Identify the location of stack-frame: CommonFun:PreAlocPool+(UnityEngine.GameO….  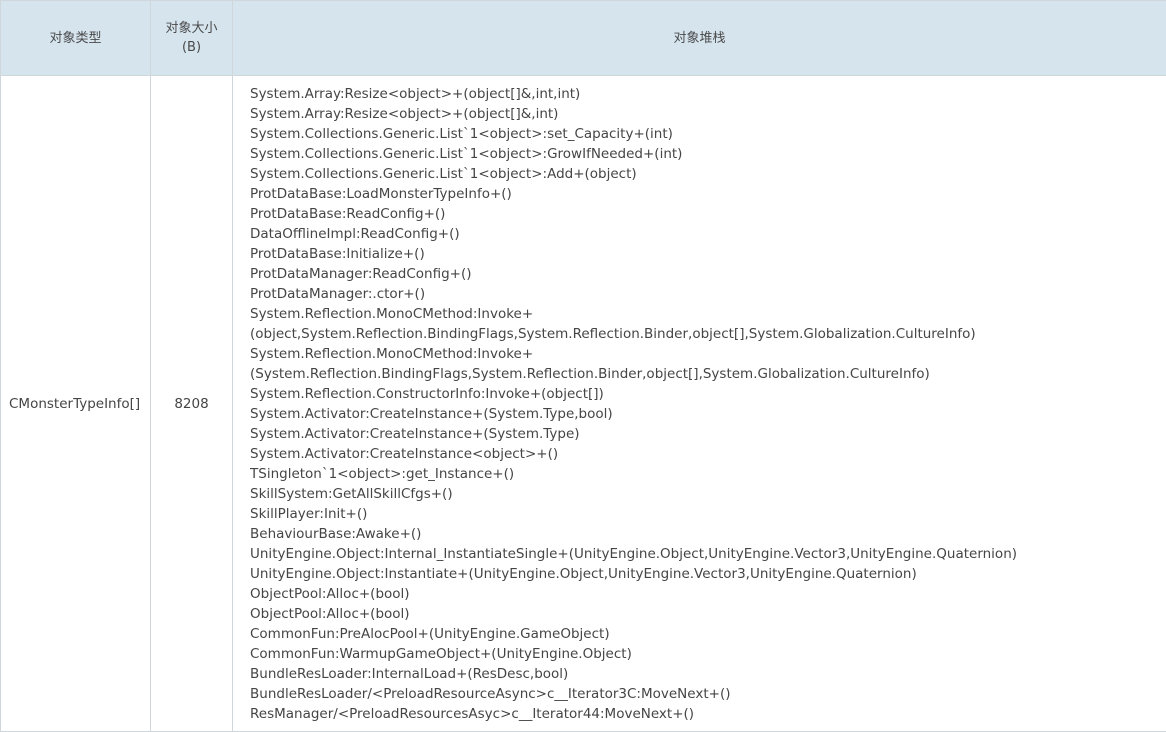
(708, 634).